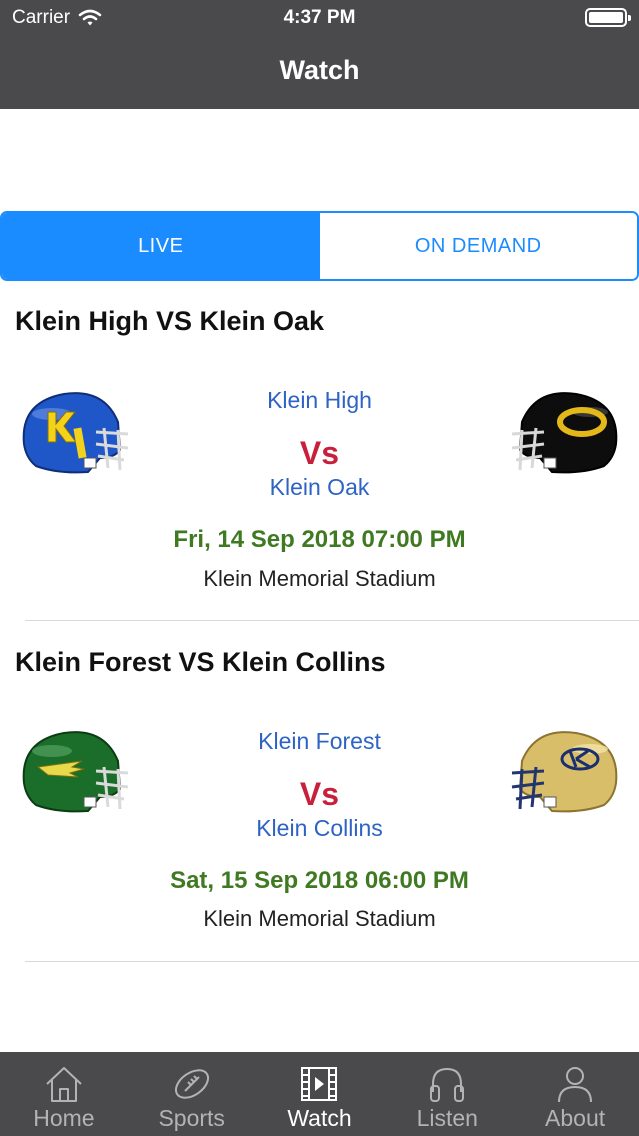  What do you see at coordinates (319, 880) in the screenshot?
I see `match-datetime: Sat, 15 Sep 2018 06:00 PM` at bounding box center [319, 880].